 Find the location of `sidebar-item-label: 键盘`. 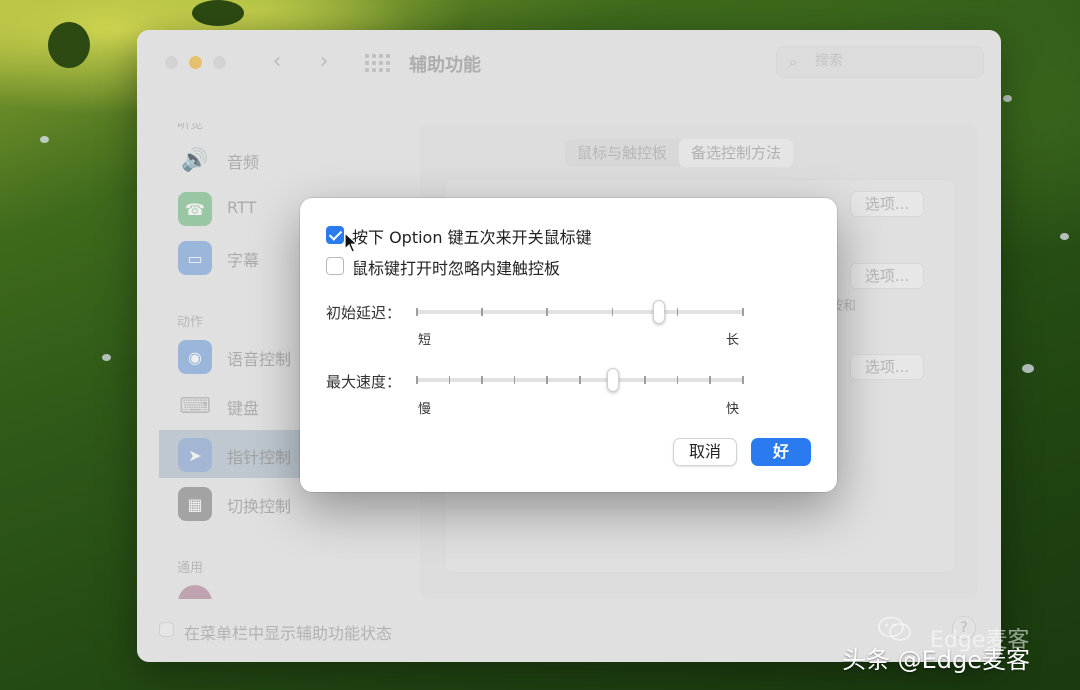

sidebar-item-label: 键盘 is located at coordinates (243, 408).